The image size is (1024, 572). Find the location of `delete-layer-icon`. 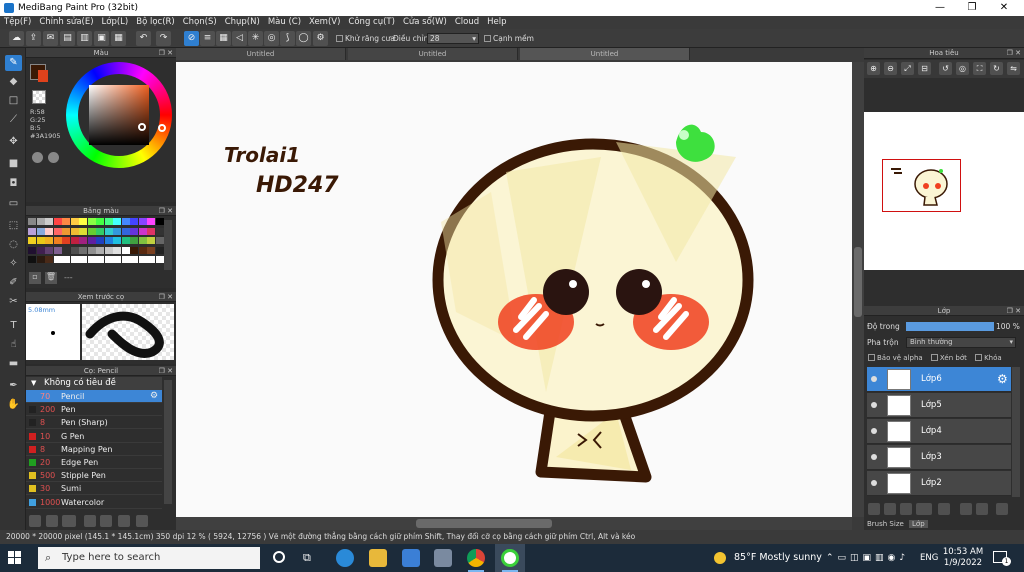

delete-layer-icon is located at coordinates (1002, 509).